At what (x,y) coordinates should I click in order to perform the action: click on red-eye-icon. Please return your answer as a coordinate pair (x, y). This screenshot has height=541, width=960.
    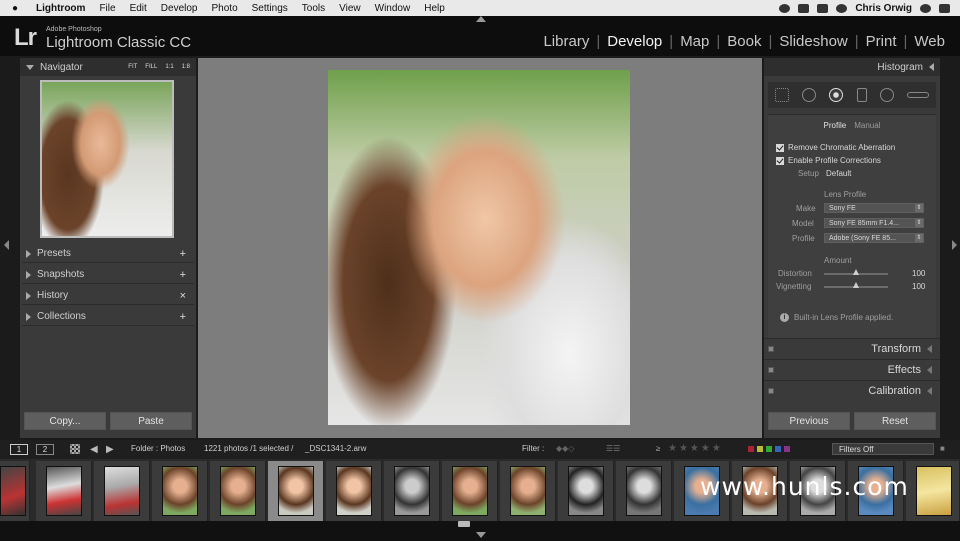
    Looking at the image, I should click on (836, 95).